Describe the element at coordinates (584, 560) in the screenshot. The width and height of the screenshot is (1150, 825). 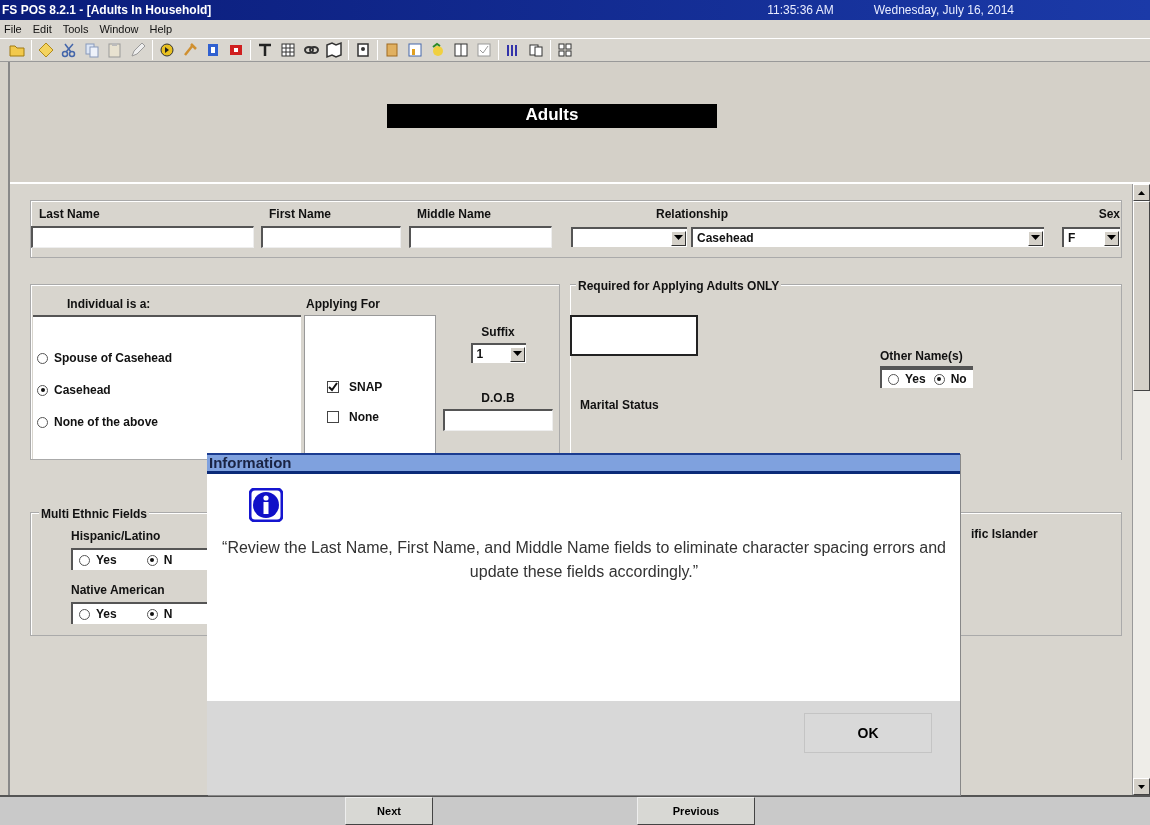
I see `dialog-message: “Review the Last Name, First Name, and Middle Name fields to eliminate character spacing errors and update these fields accordingly.”` at that location.